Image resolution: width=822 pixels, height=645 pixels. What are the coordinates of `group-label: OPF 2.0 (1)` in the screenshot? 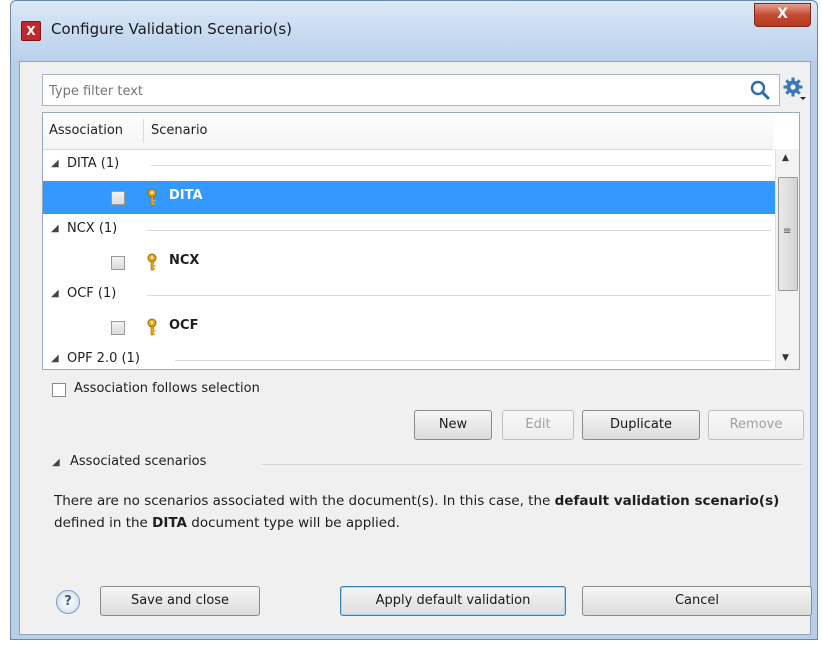 It's located at (103, 358).